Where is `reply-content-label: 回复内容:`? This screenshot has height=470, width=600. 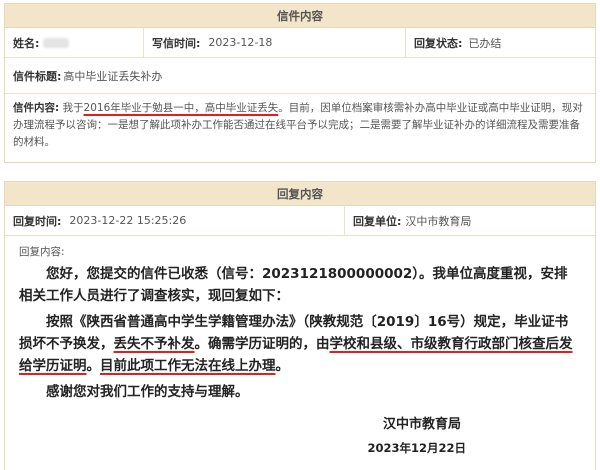
reply-content-label: 回复内容: is located at coordinates (42, 252).